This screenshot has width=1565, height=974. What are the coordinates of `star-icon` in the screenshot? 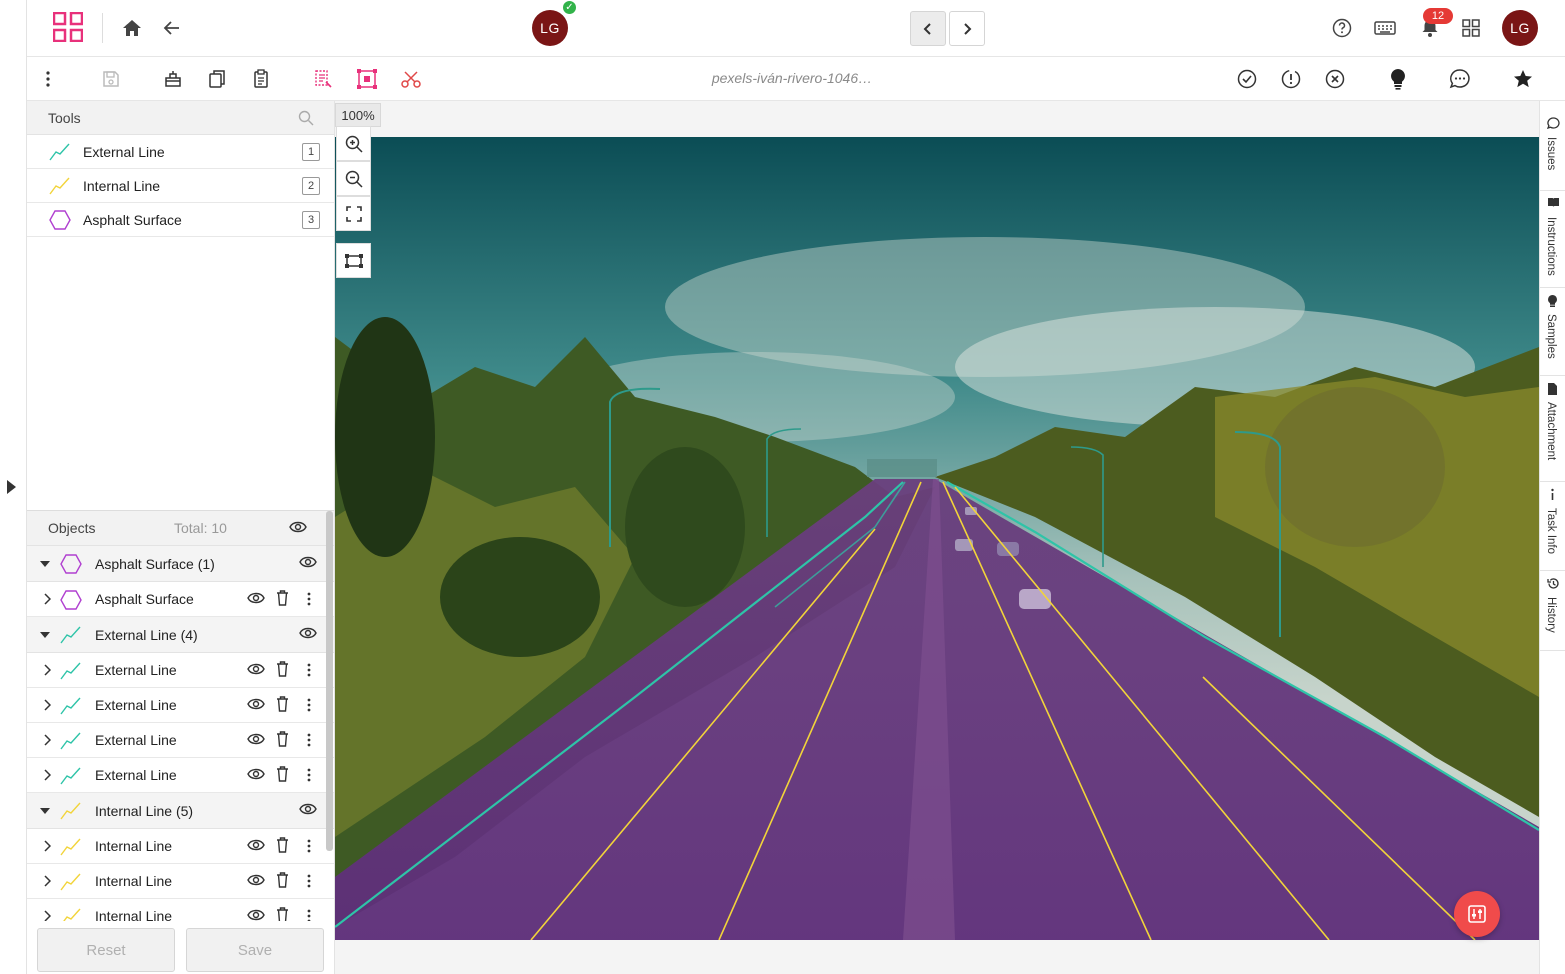 It's located at (1523, 79).